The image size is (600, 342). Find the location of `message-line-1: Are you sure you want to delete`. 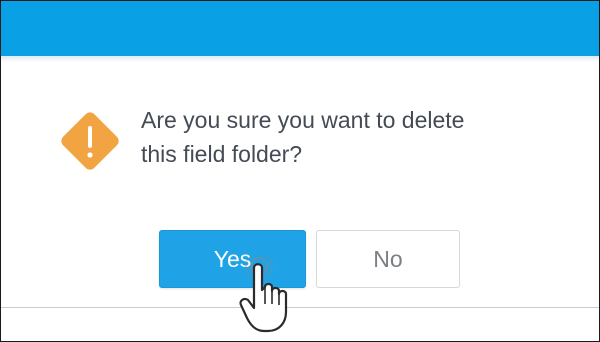

message-line-1: Are you sure you want to delete is located at coordinates (303, 120).